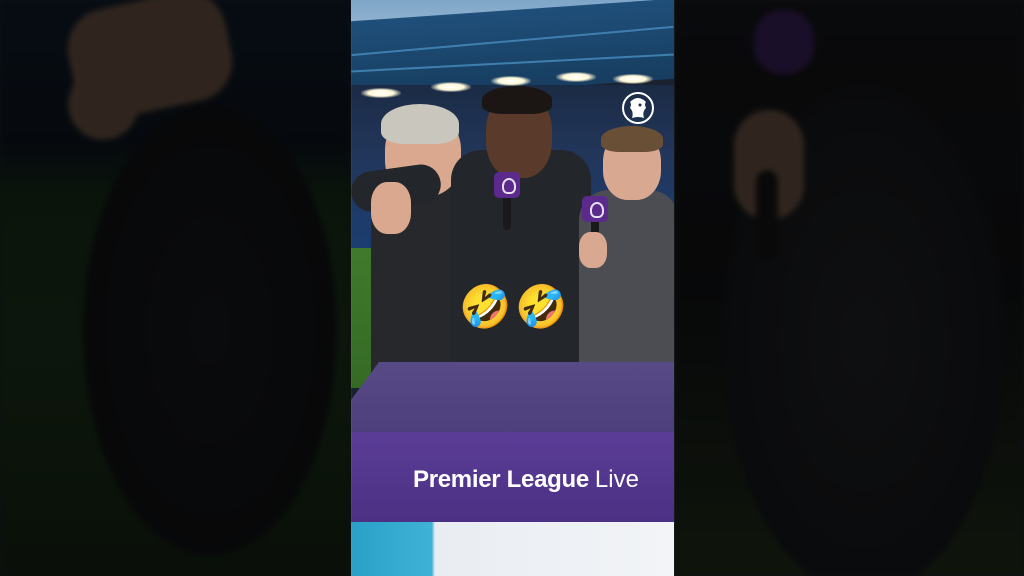 This screenshot has height=576, width=1024. I want to click on desk-brand-accent: Live, so click(616, 479).